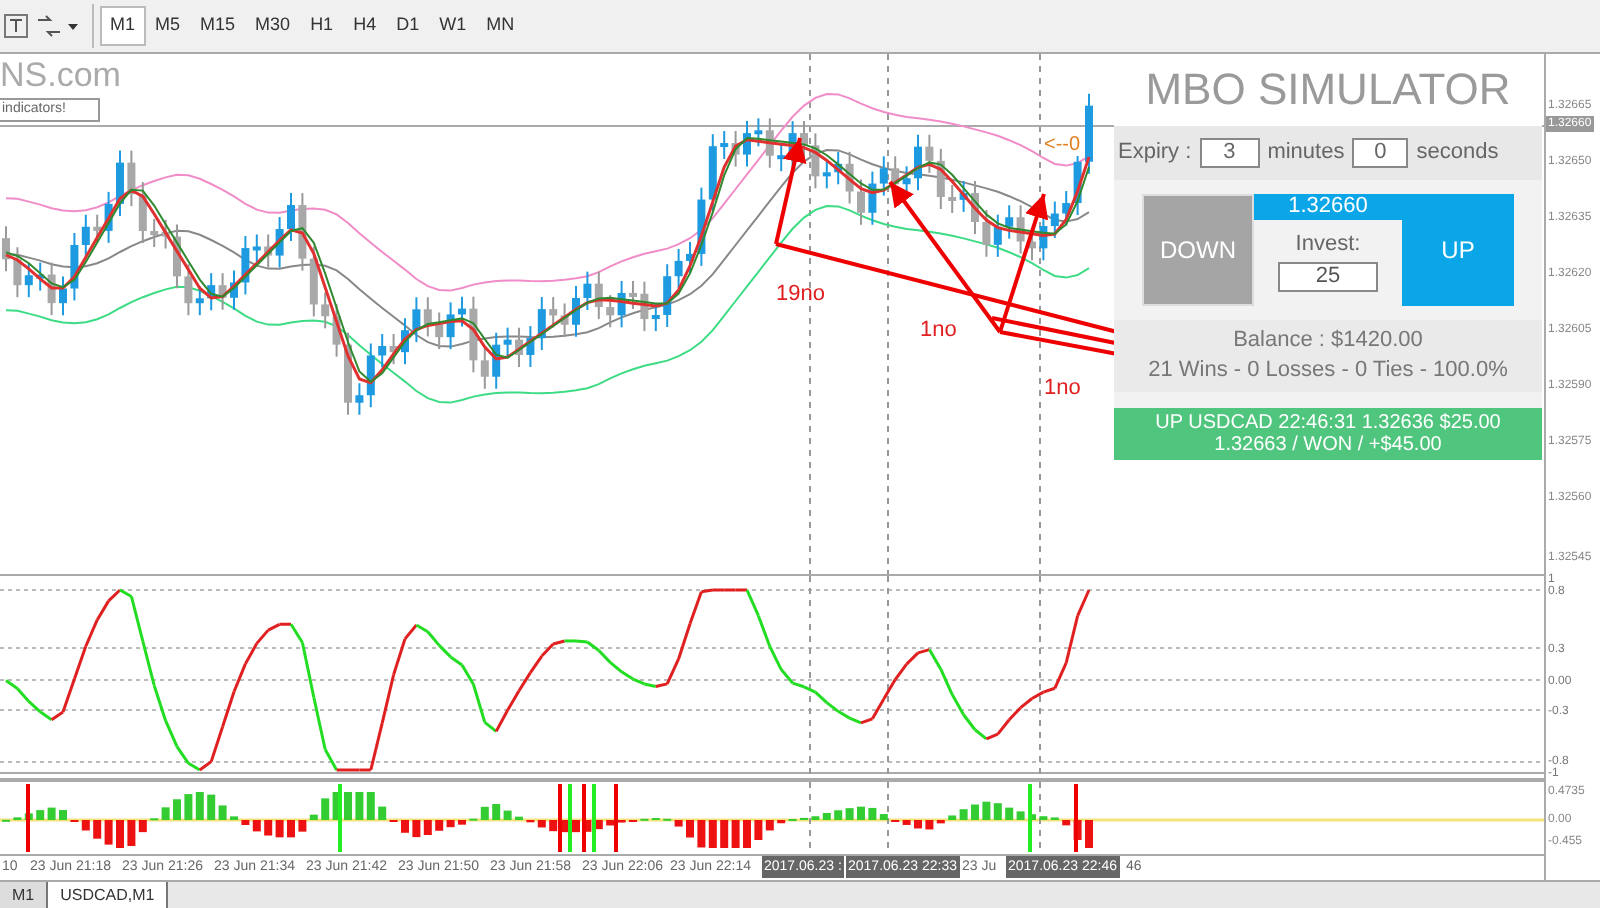 The width and height of the screenshot is (1600, 908). I want to click on minutes-label: minutes, so click(1306, 153).